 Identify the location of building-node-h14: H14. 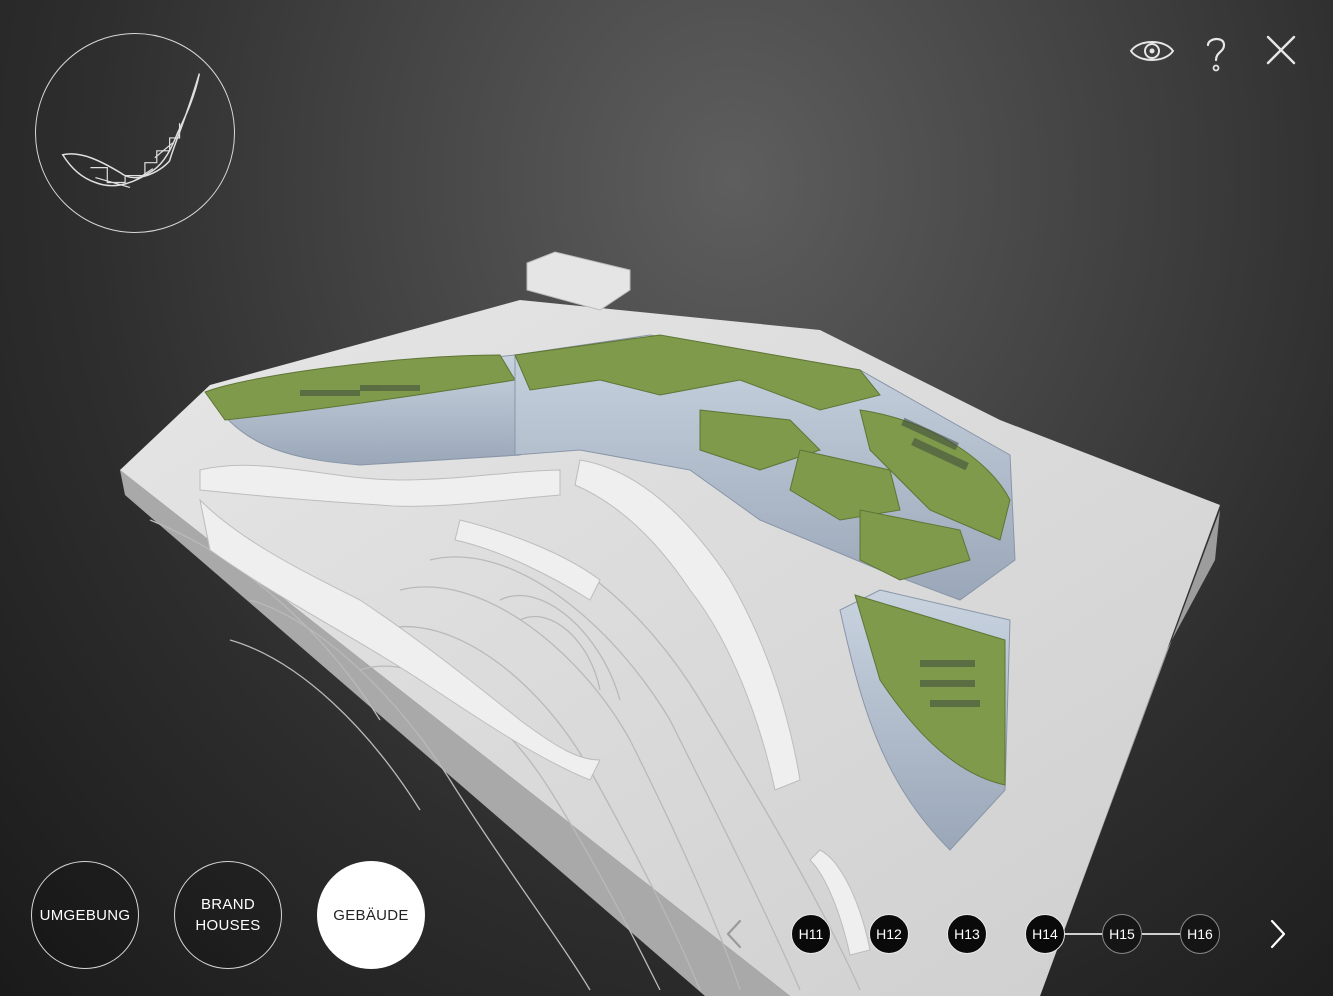
(1045, 934).